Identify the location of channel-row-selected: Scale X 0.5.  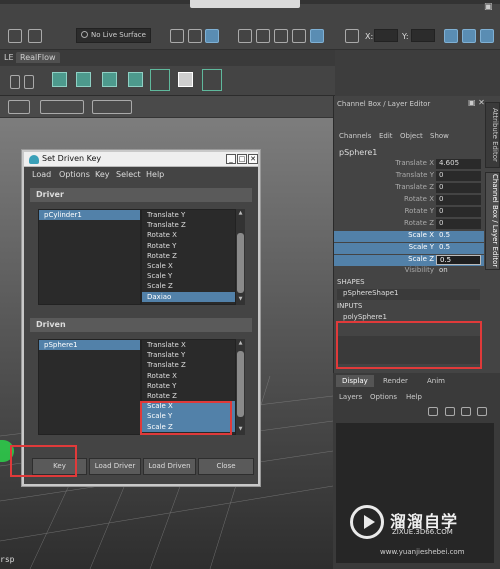
(409, 236).